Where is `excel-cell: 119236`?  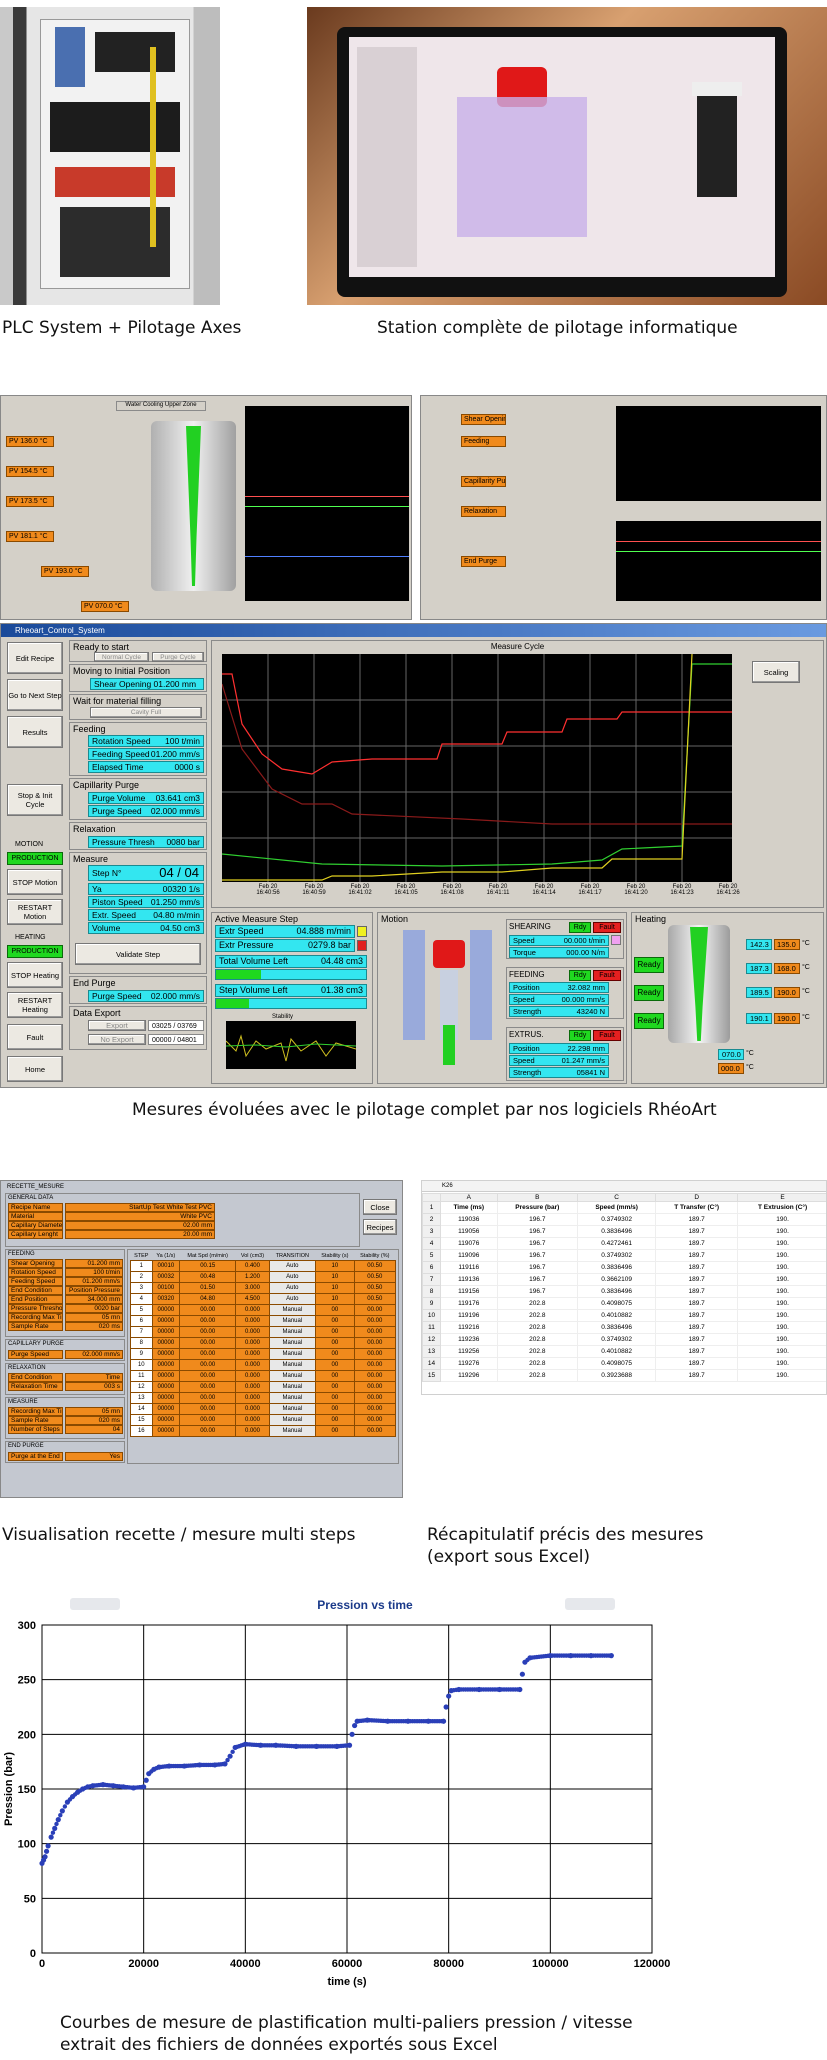 excel-cell: 119236 is located at coordinates (469, 1339).